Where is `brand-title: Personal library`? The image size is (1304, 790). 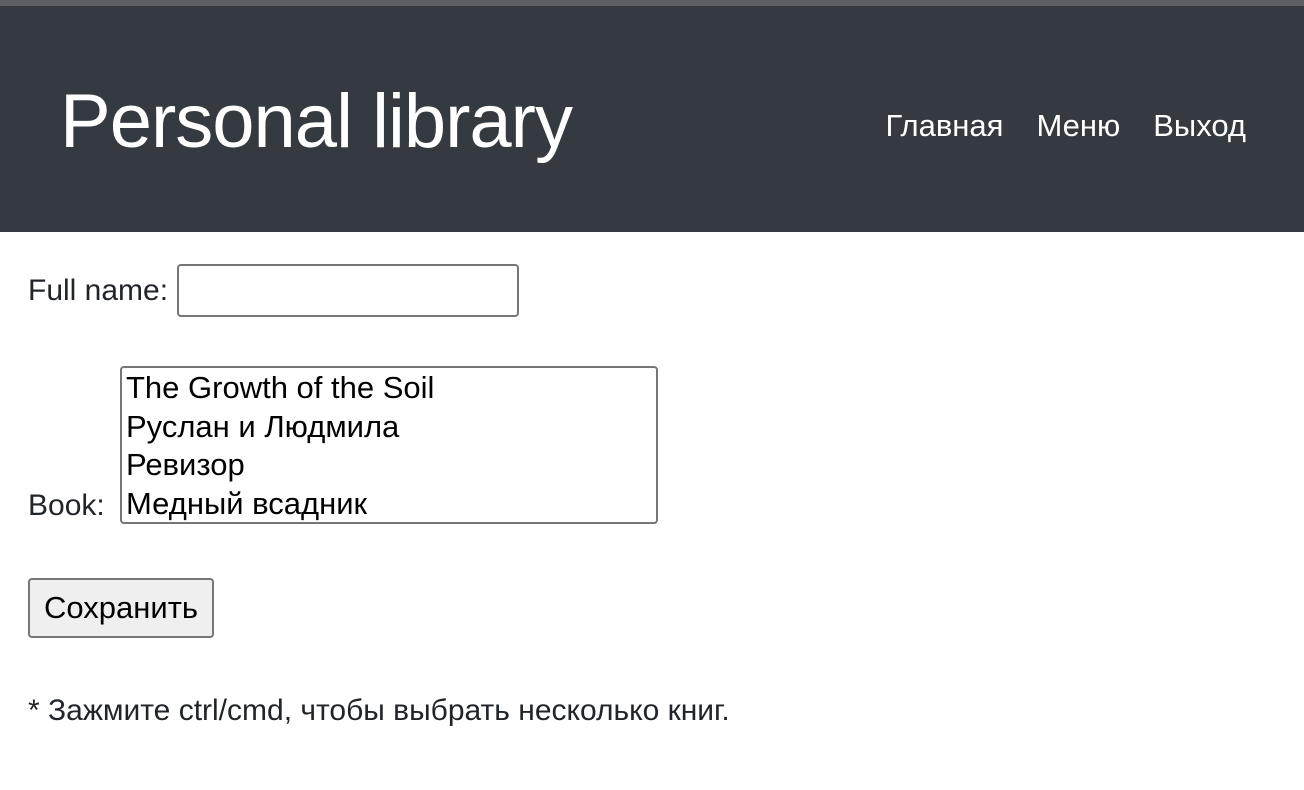 brand-title: Personal library is located at coordinates (316, 122).